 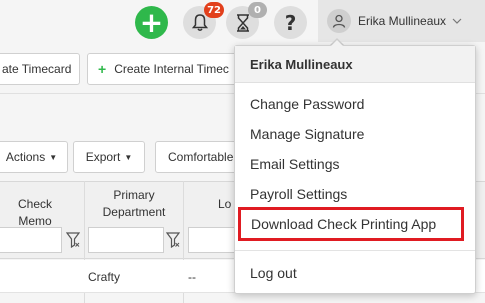 What do you see at coordinates (355, 64) in the screenshot?
I see `user-menu-header: Erika Mullineaux` at bounding box center [355, 64].